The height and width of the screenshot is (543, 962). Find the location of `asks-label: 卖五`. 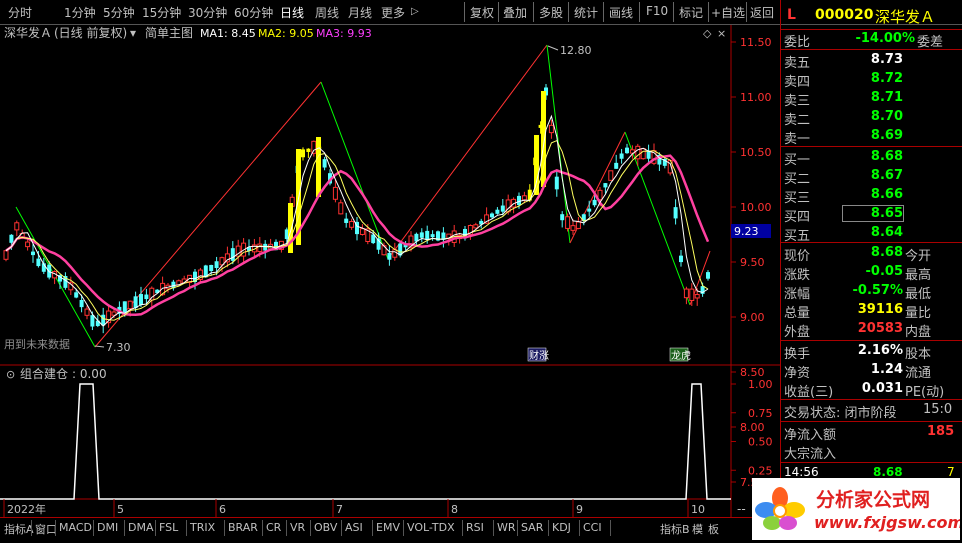

asks-label: 卖五 is located at coordinates (797, 63).